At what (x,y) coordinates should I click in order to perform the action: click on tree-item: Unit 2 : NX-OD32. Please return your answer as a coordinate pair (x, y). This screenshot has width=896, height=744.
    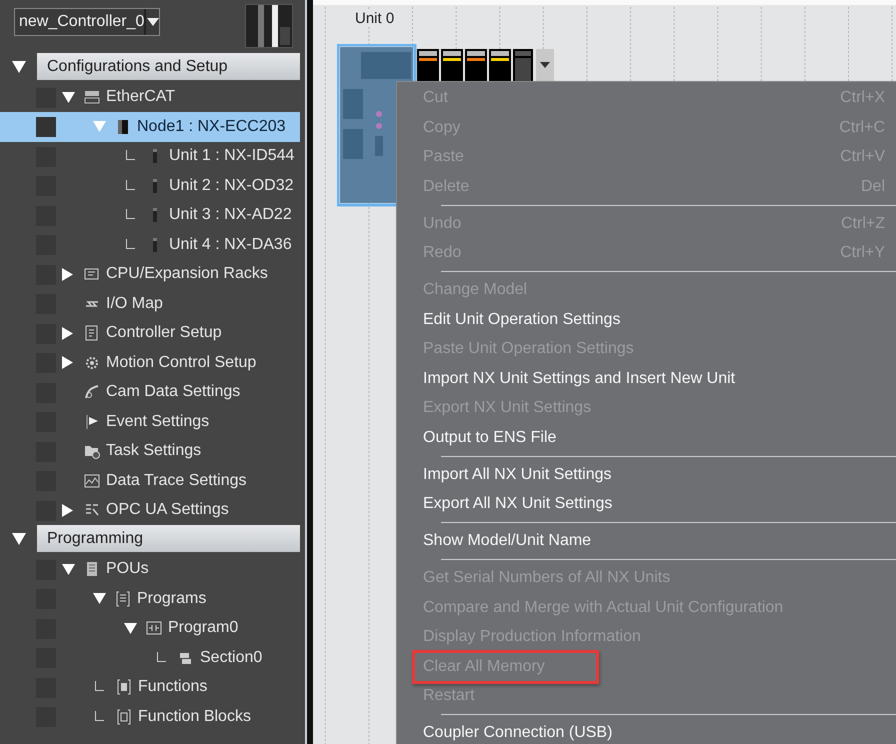
    Looking at the image, I should click on (150, 185).